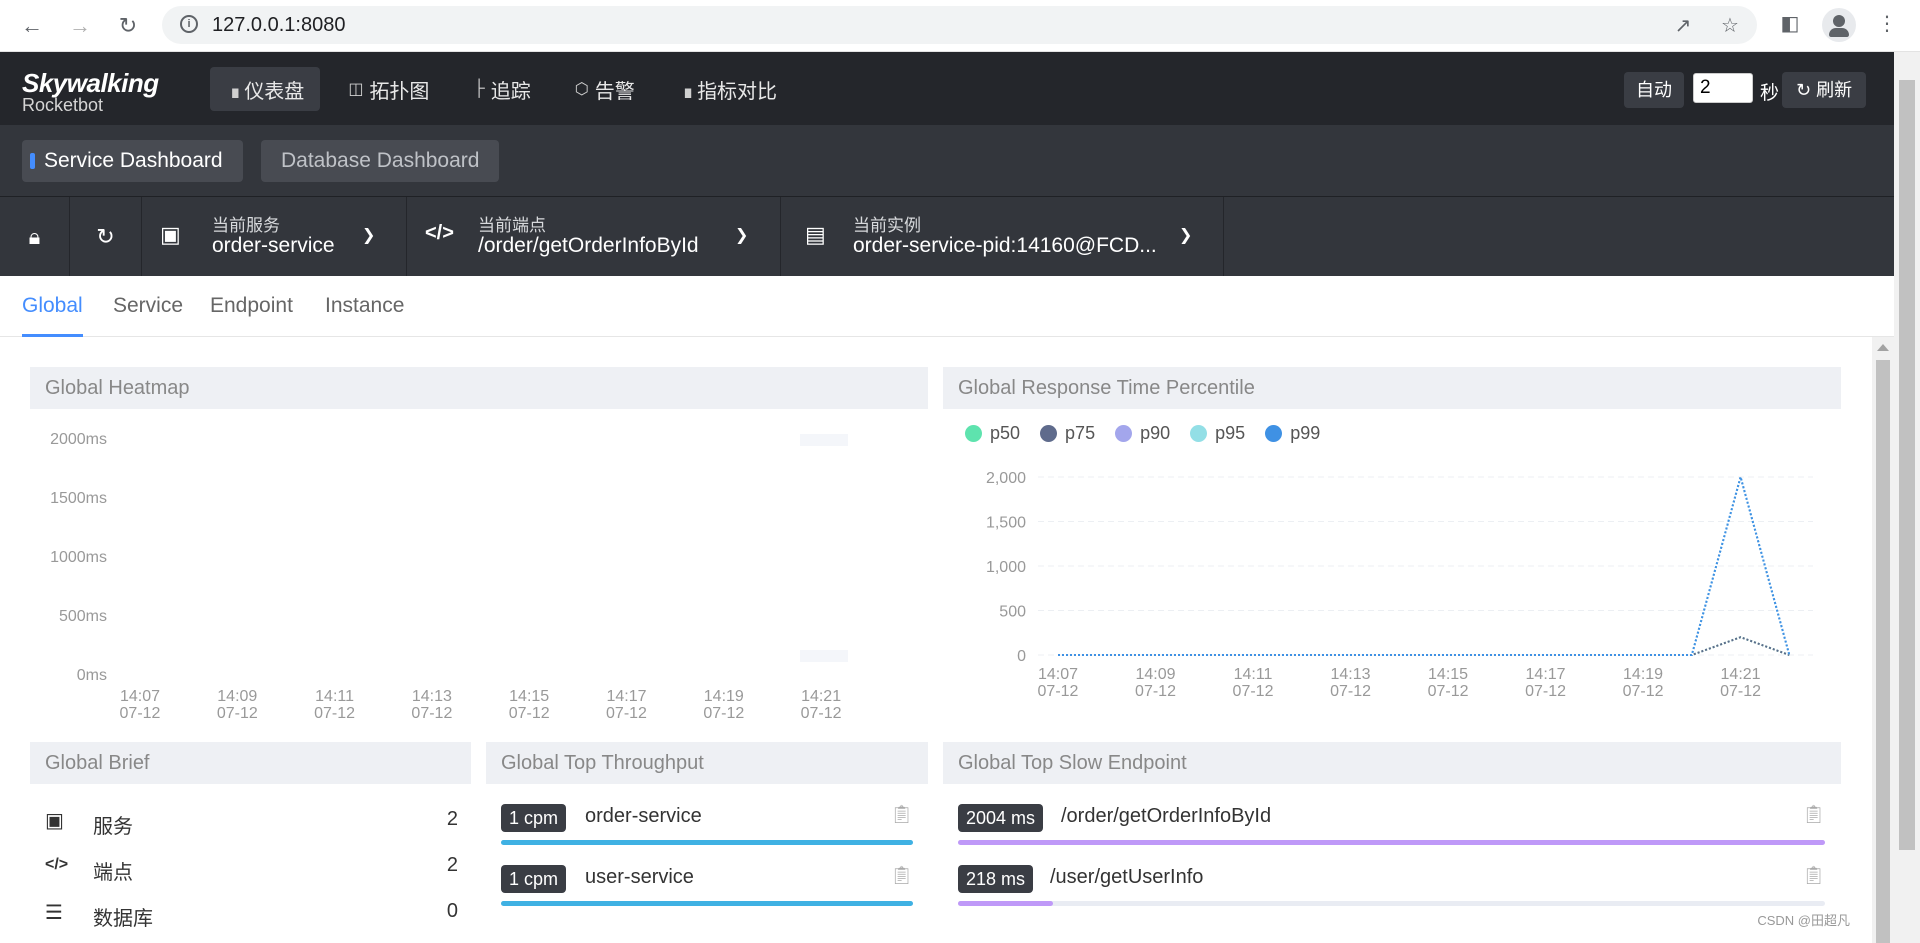 The image size is (1920, 943). I want to click on instance-label: 当前实例, so click(887, 225).